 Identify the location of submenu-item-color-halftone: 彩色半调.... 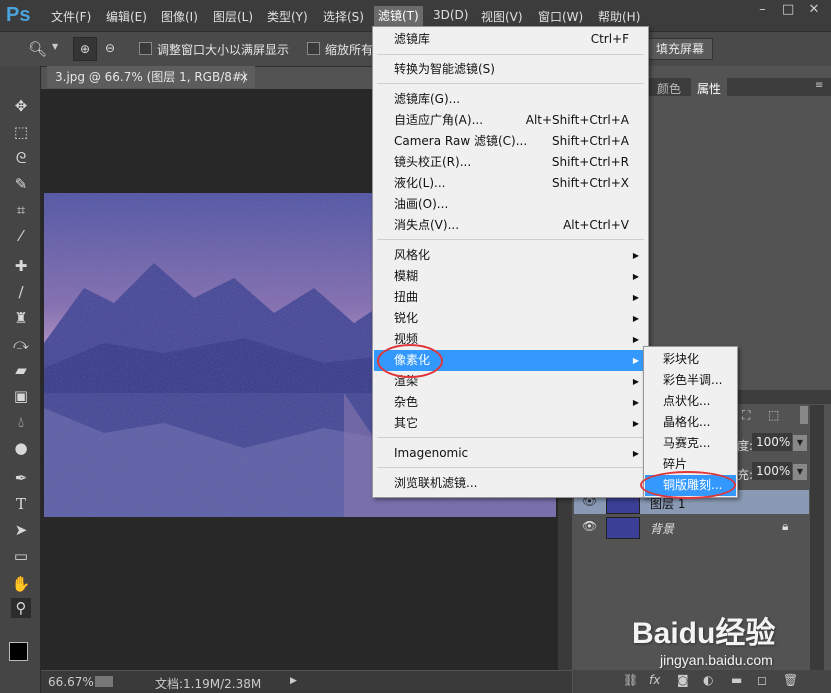
(690, 380).